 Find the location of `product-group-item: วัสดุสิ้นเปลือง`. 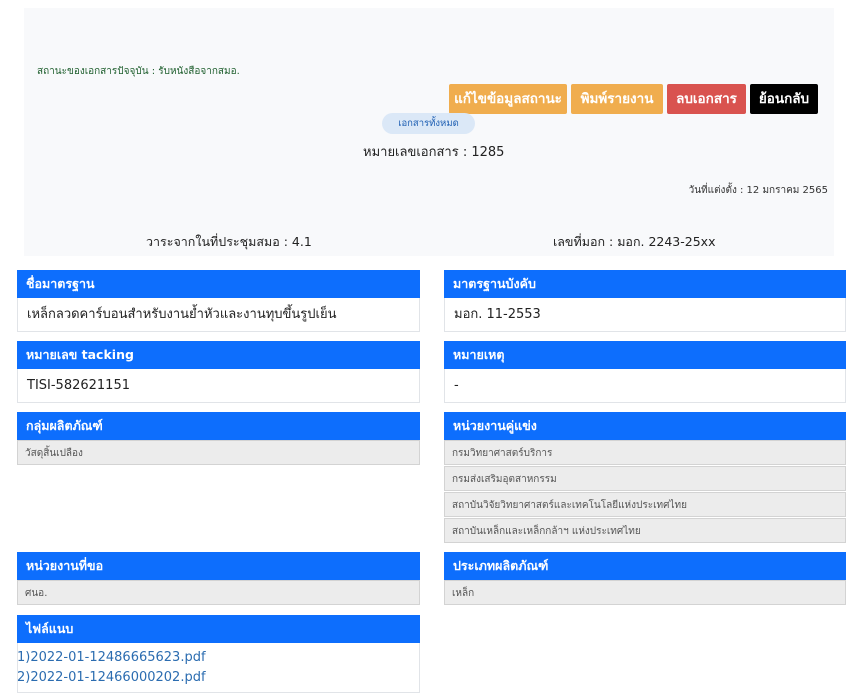

product-group-item: วัสดุสิ้นเปลือง is located at coordinates (218, 452).